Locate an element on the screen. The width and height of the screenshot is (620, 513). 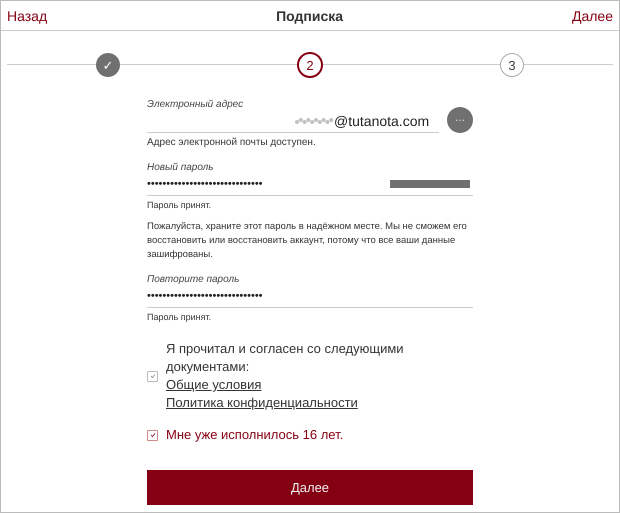
step-indicator: 3 is located at coordinates (512, 65).